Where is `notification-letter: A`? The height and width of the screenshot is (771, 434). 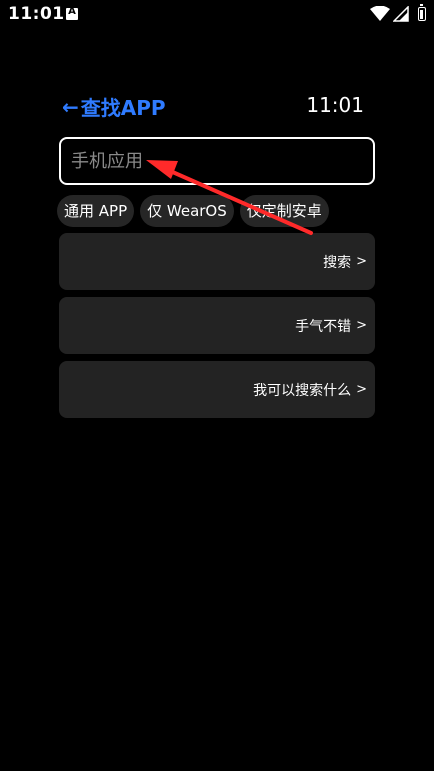 notification-letter: A is located at coordinates (72, 11).